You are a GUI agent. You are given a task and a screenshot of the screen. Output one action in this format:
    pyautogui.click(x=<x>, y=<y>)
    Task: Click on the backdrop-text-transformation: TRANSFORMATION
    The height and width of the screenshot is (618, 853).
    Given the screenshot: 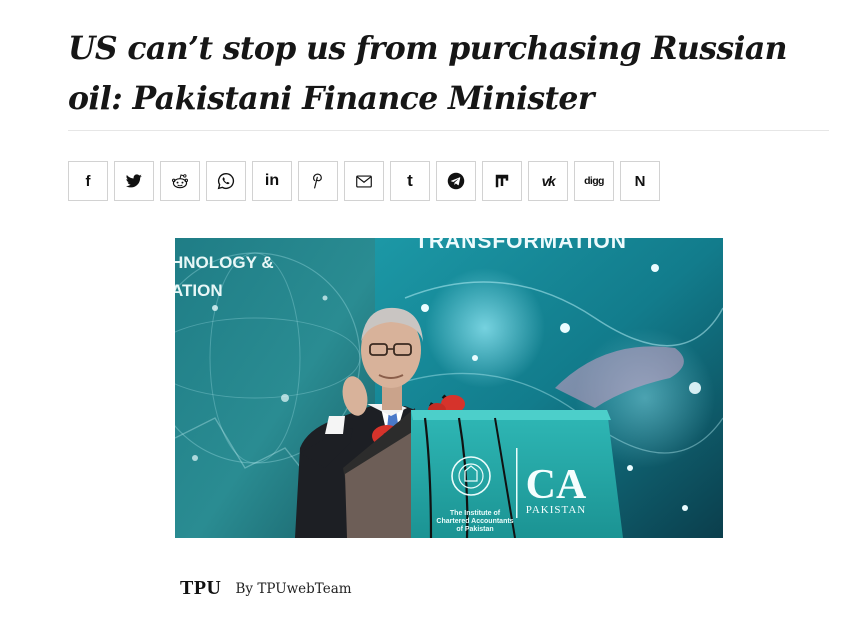 What is the action you would take?
    pyautogui.click(x=521, y=245)
    